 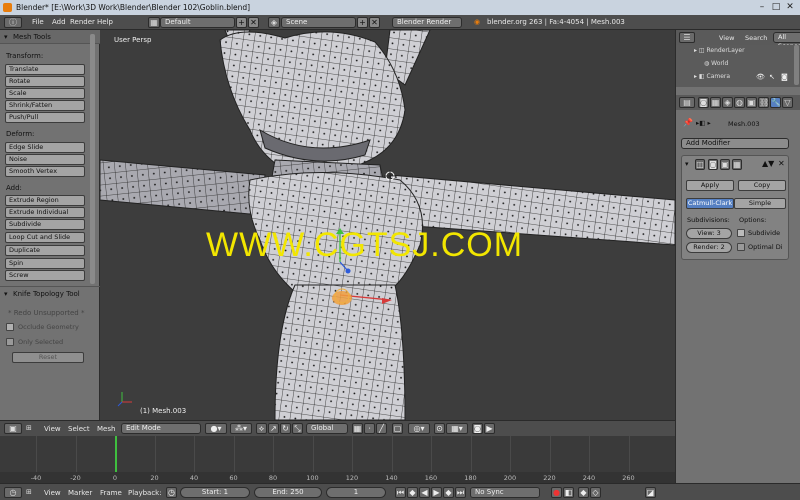 I want to click on layout-add-icon: +, so click(x=241, y=22).